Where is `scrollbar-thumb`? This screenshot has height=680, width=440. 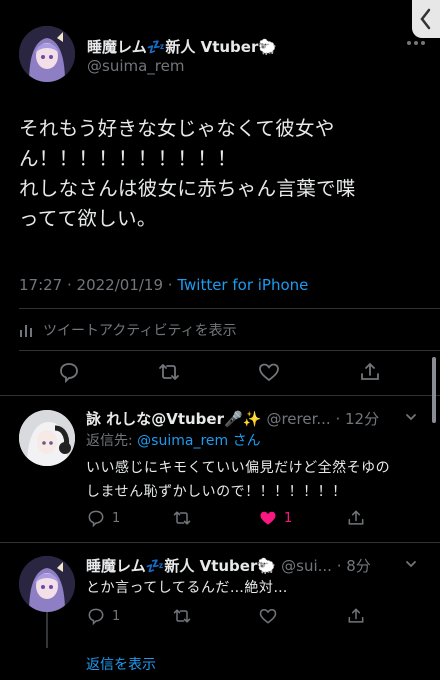 scrollbar-thumb is located at coordinates (434, 390).